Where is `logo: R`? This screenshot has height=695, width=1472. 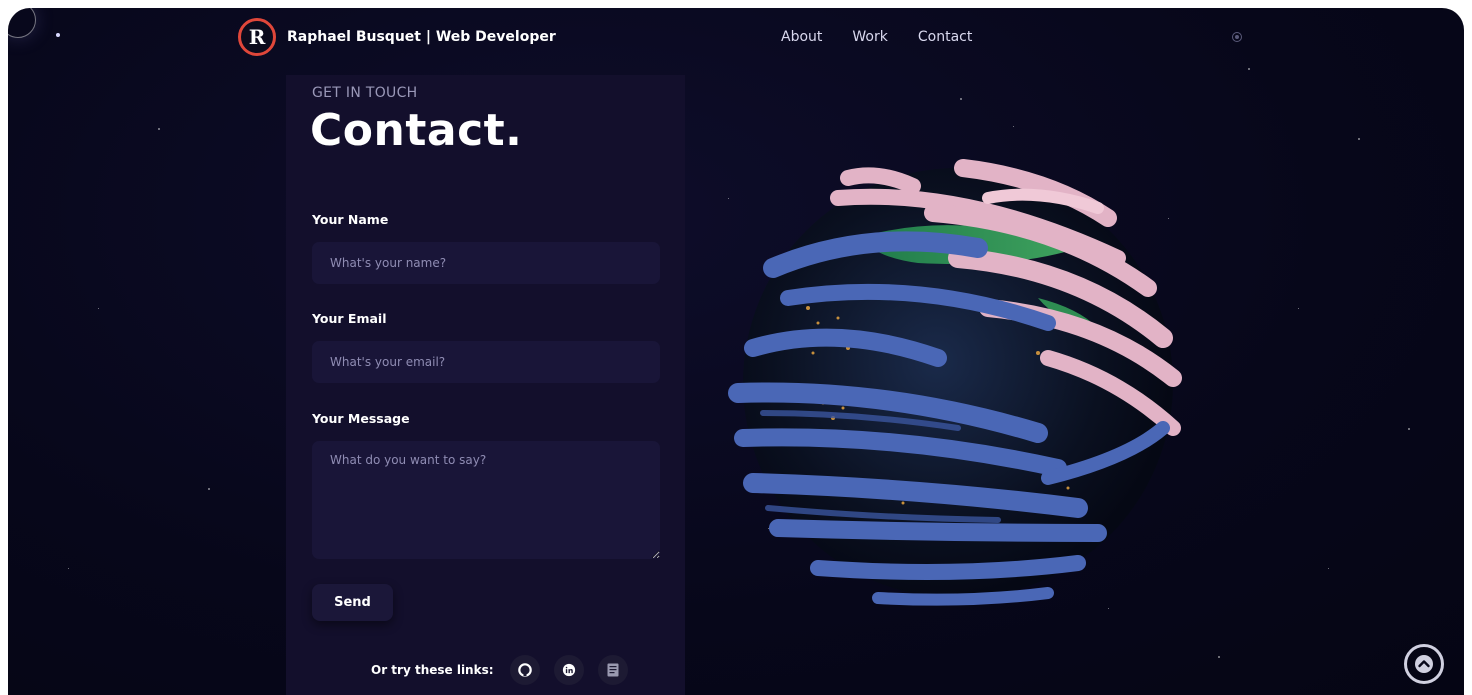
logo: R is located at coordinates (257, 37).